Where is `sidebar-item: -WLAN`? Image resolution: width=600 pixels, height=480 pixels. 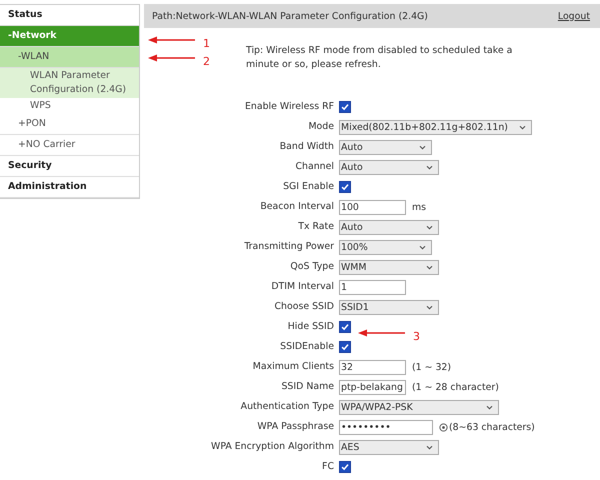
sidebar-item: -WLAN is located at coordinates (69, 57).